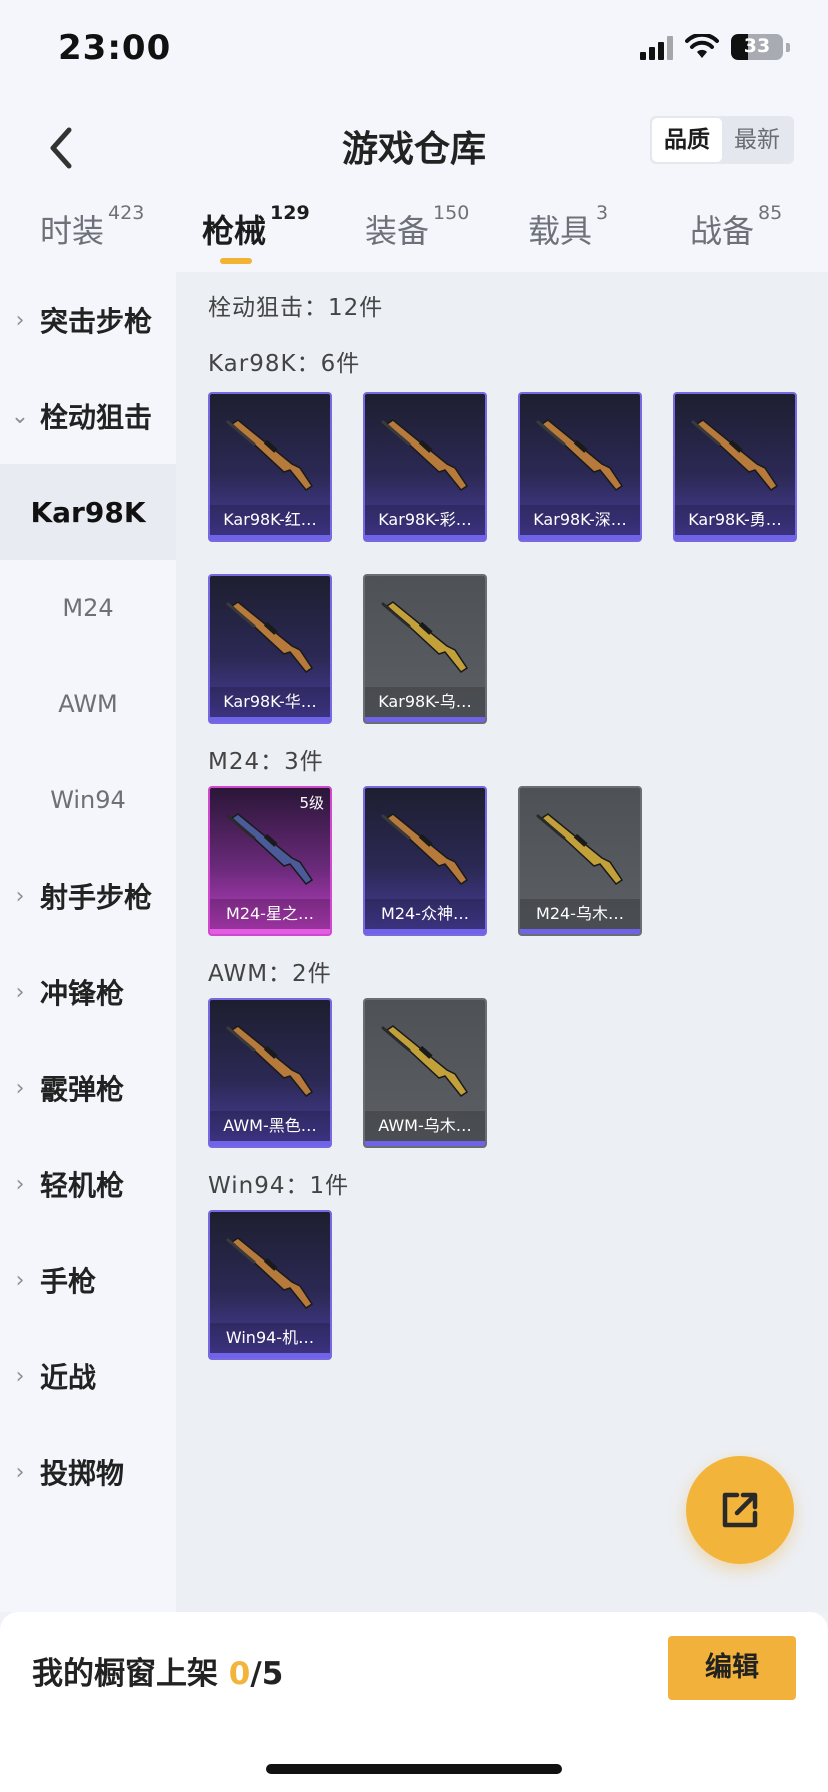 The width and height of the screenshot is (828, 1792). Describe the element at coordinates (414, 1702) in the screenshot. I see `bottom-panel: 我的橱窗上架 0/5 编辑` at that location.